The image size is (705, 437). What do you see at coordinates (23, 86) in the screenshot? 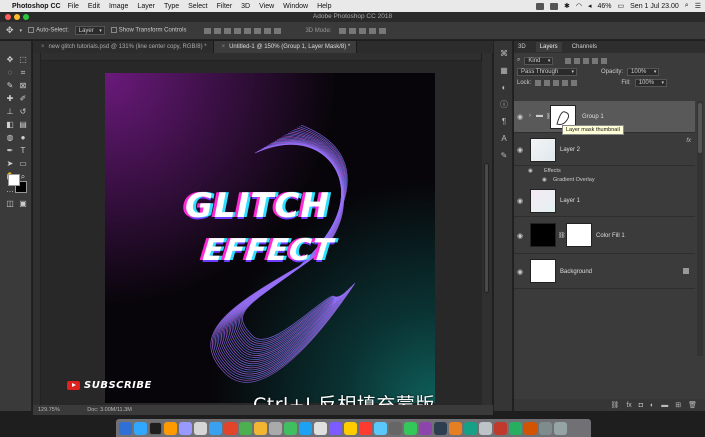
I see `frame-tool-icon: ⊠` at bounding box center [23, 86].